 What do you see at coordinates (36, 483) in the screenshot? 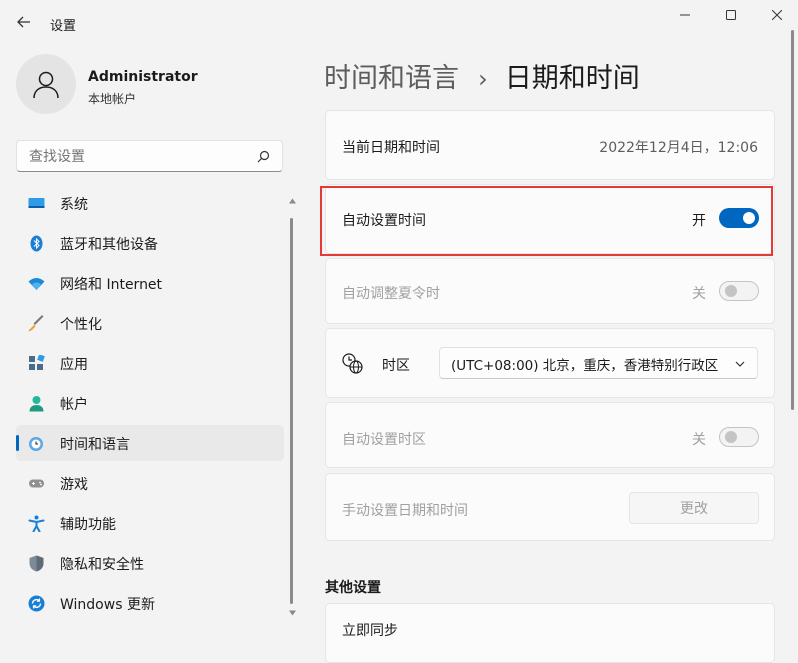
I see `gamepad-icon` at bounding box center [36, 483].